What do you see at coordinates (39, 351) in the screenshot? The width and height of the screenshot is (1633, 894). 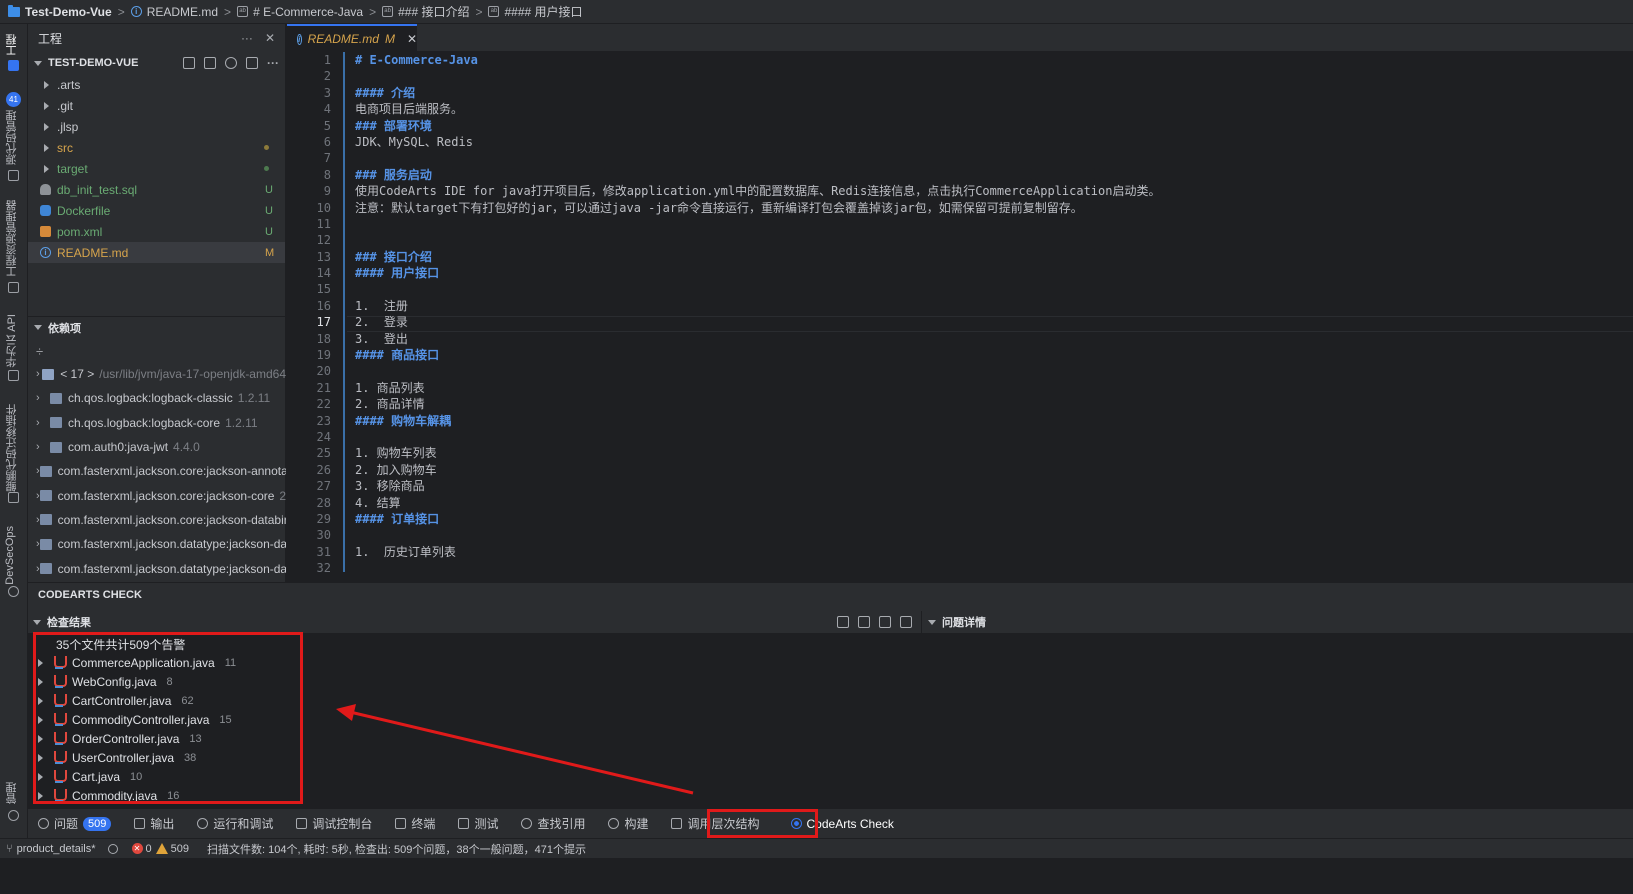 I see `filter-icon: ÷` at bounding box center [39, 351].